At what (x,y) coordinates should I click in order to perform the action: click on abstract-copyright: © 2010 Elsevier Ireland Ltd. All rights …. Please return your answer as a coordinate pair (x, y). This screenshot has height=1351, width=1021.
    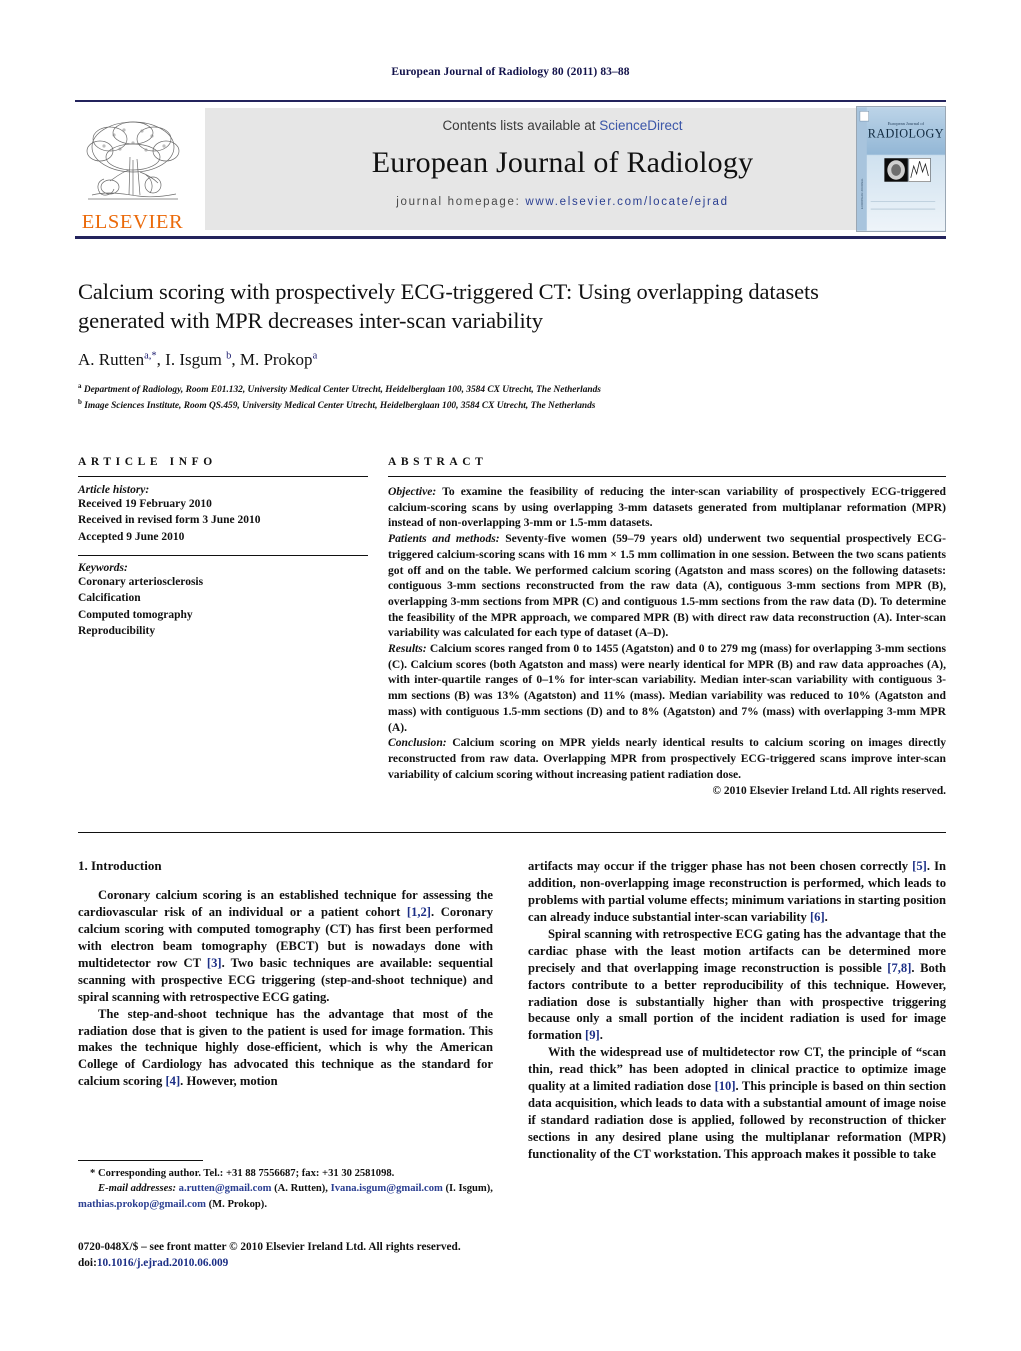
    Looking at the image, I should click on (829, 791).